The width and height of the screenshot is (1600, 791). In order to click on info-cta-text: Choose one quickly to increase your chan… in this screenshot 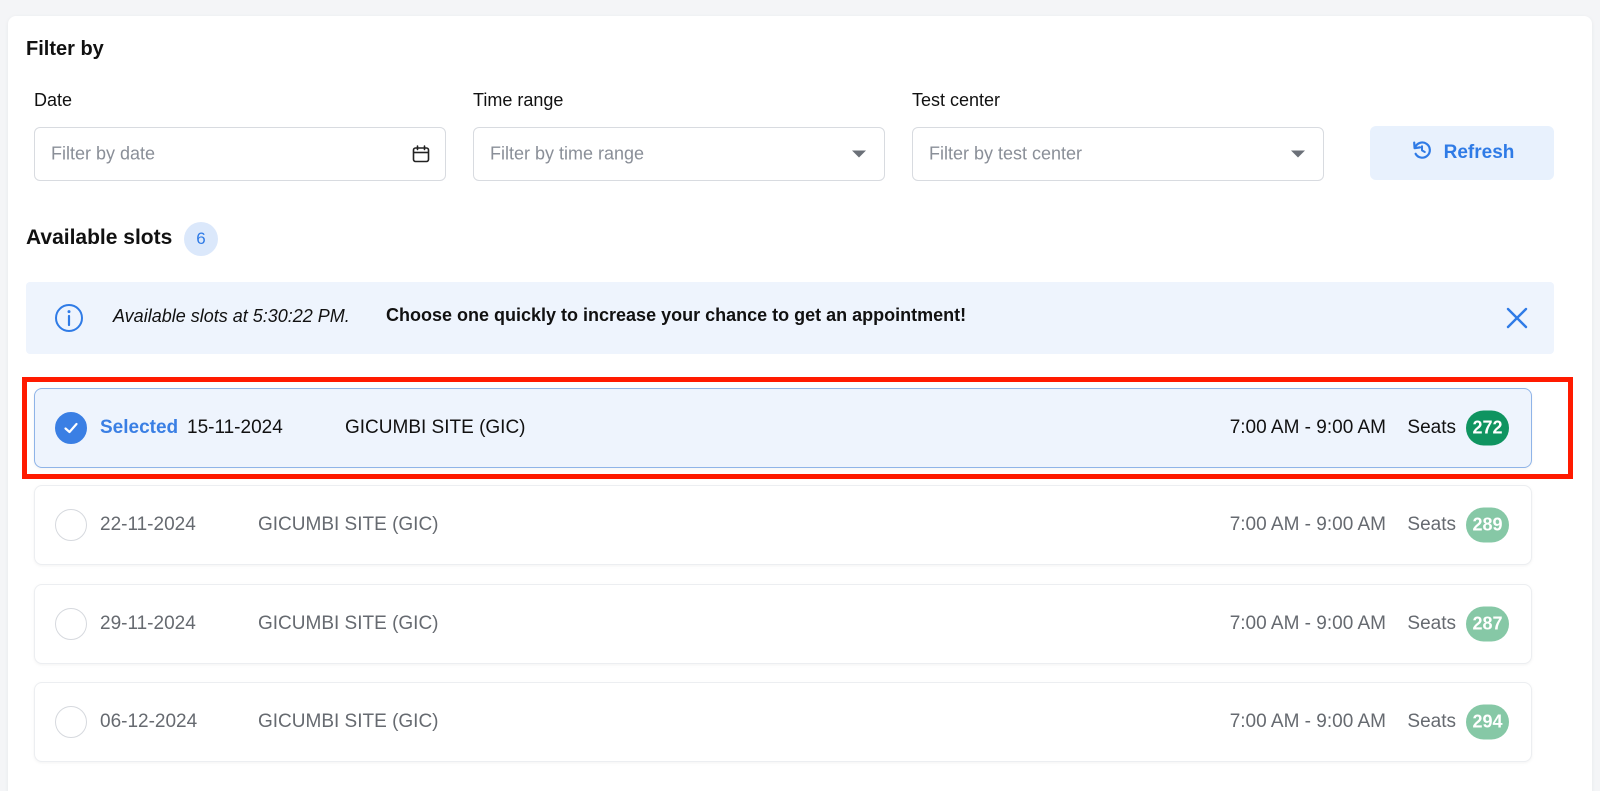, I will do `click(676, 315)`.